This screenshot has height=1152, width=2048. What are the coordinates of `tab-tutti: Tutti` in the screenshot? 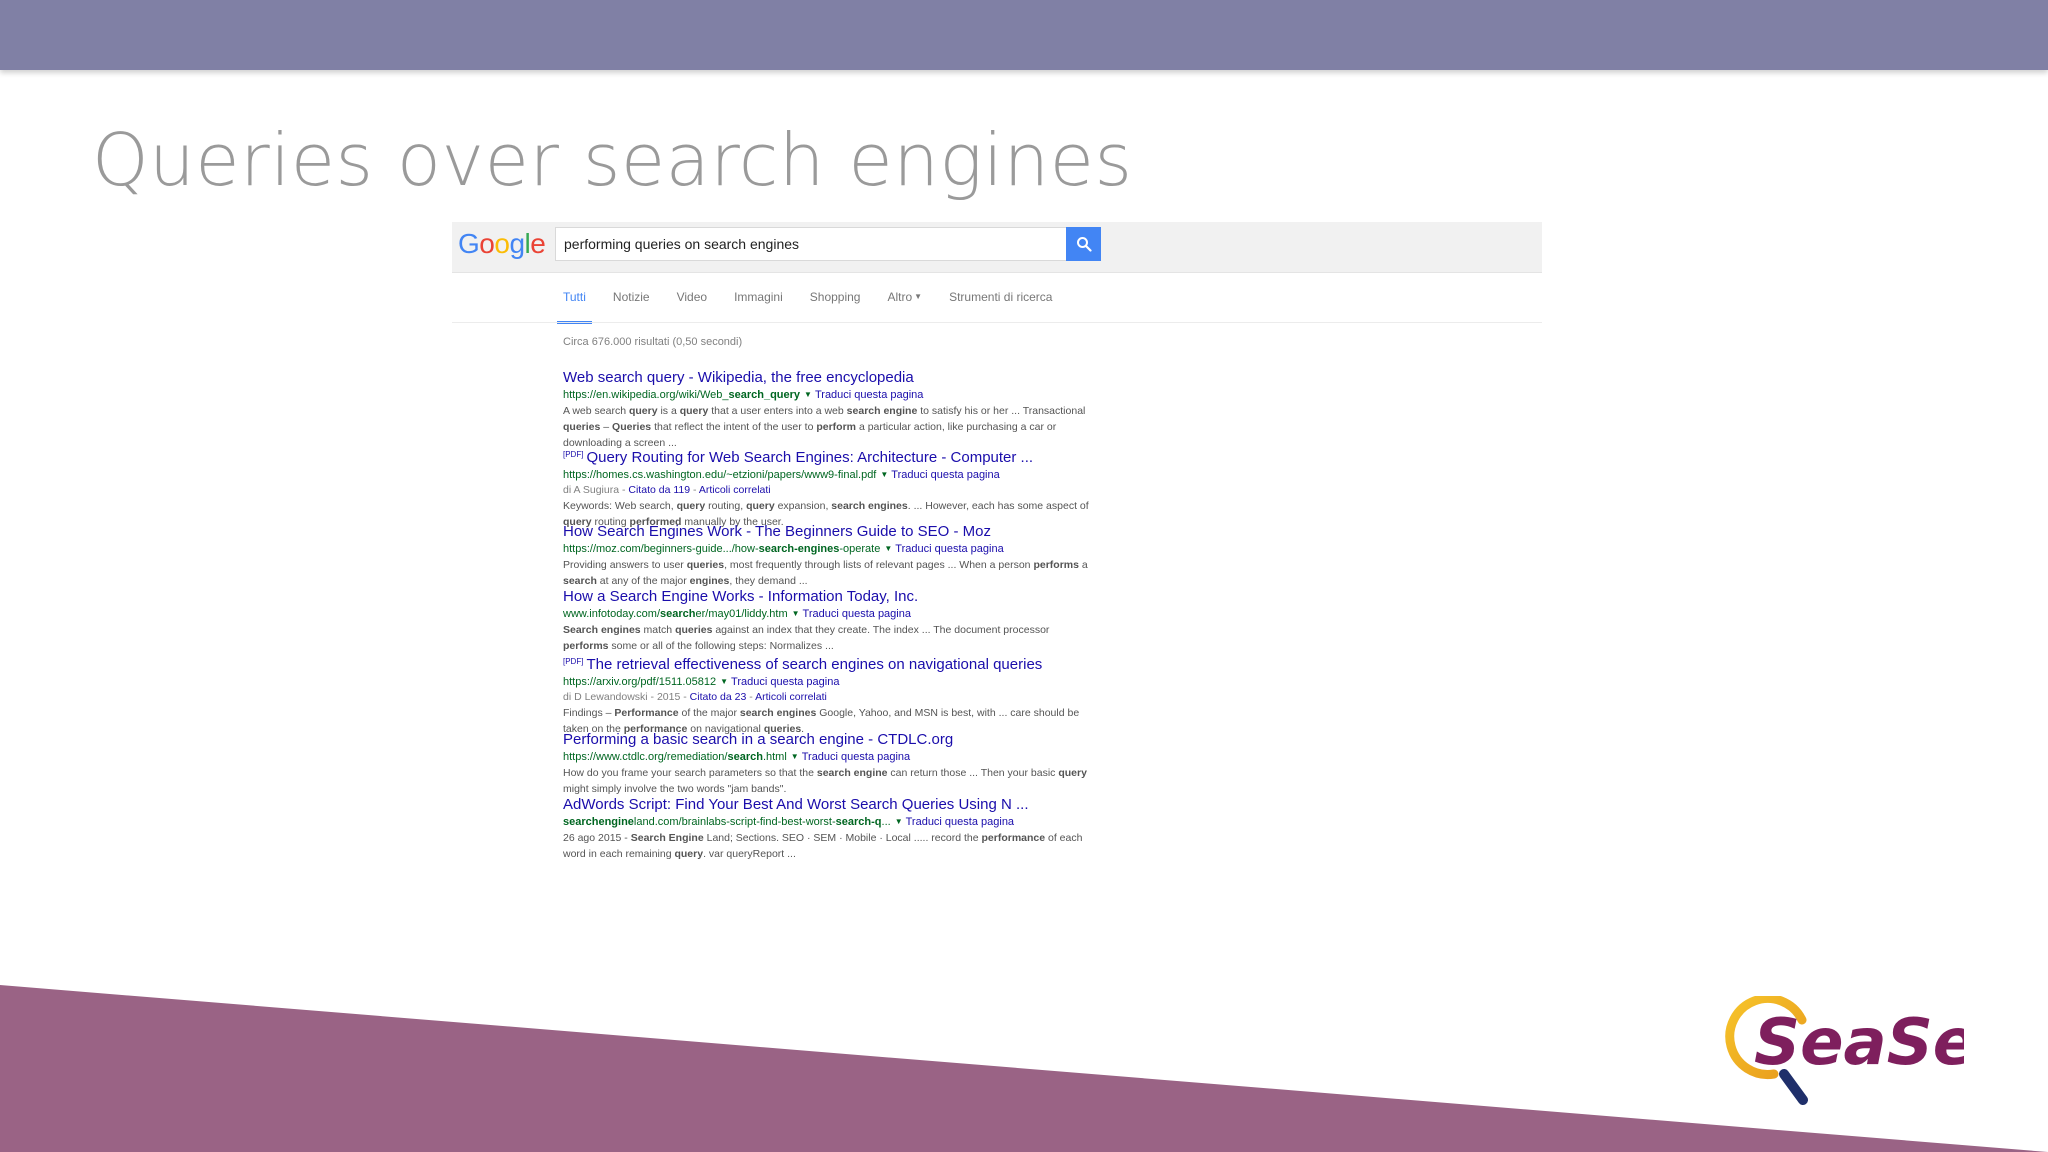 It's located at (574, 307).